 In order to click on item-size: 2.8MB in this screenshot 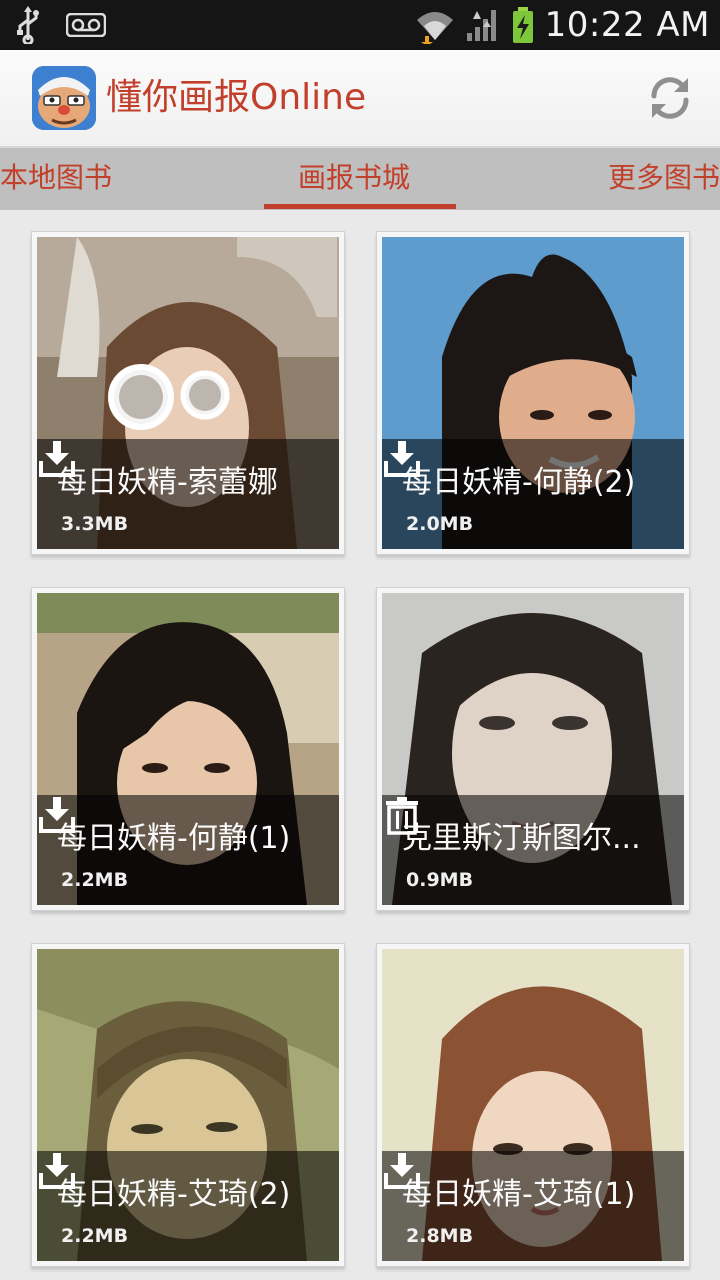, I will do `click(440, 1236)`.